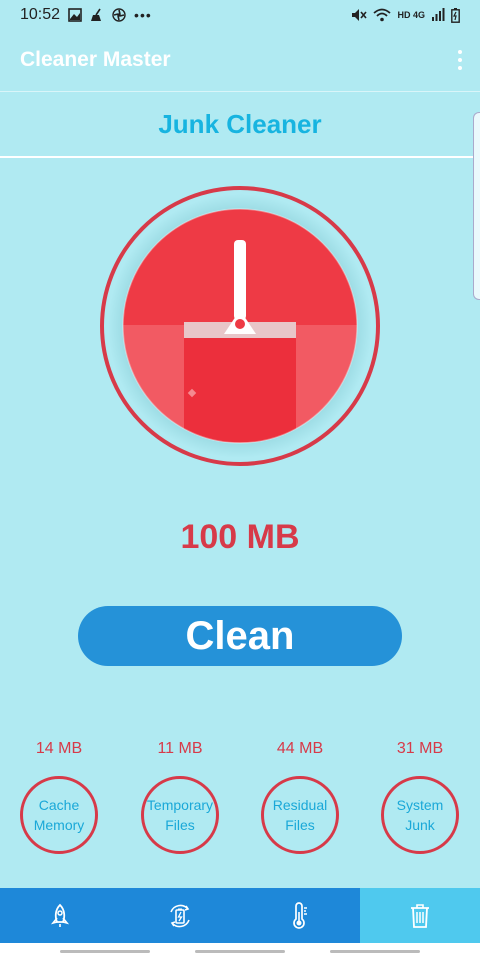 The width and height of the screenshot is (480, 960). I want to click on nav-item-boost, so click(60, 915).